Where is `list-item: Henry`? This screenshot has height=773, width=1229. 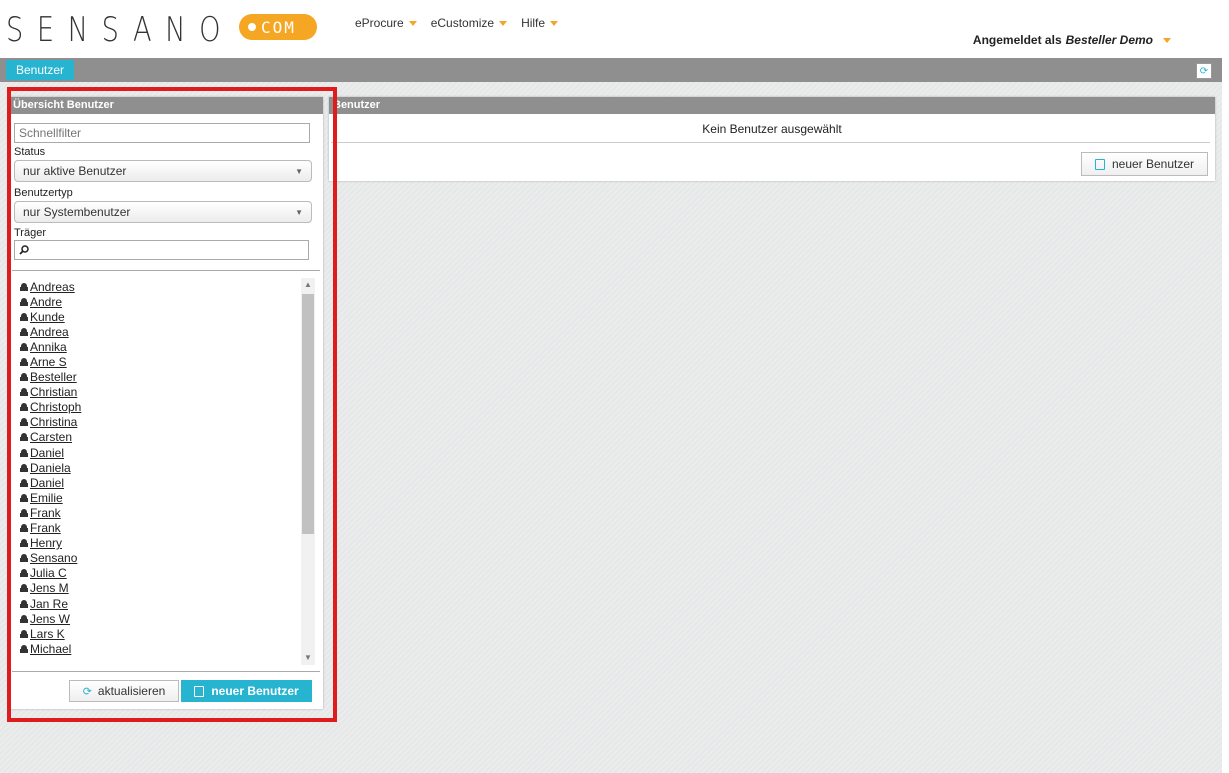
list-item: Henry is located at coordinates (51, 543).